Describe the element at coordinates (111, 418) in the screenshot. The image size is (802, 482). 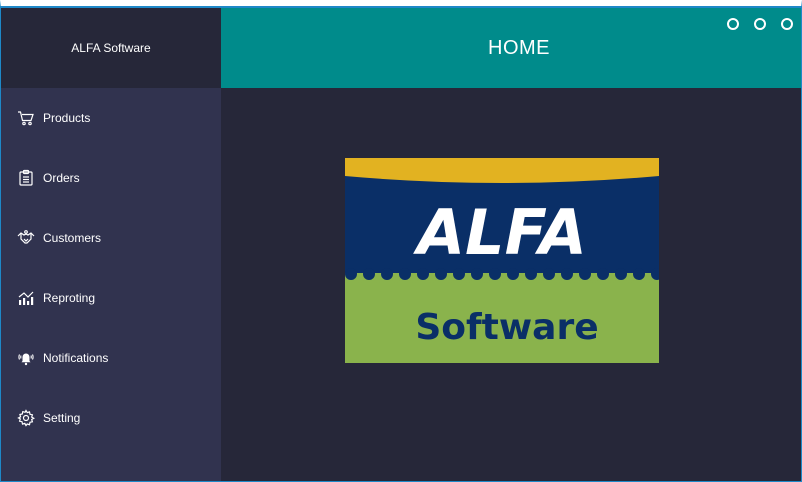
I see `sidebar-item-setting: Setting` at that location.